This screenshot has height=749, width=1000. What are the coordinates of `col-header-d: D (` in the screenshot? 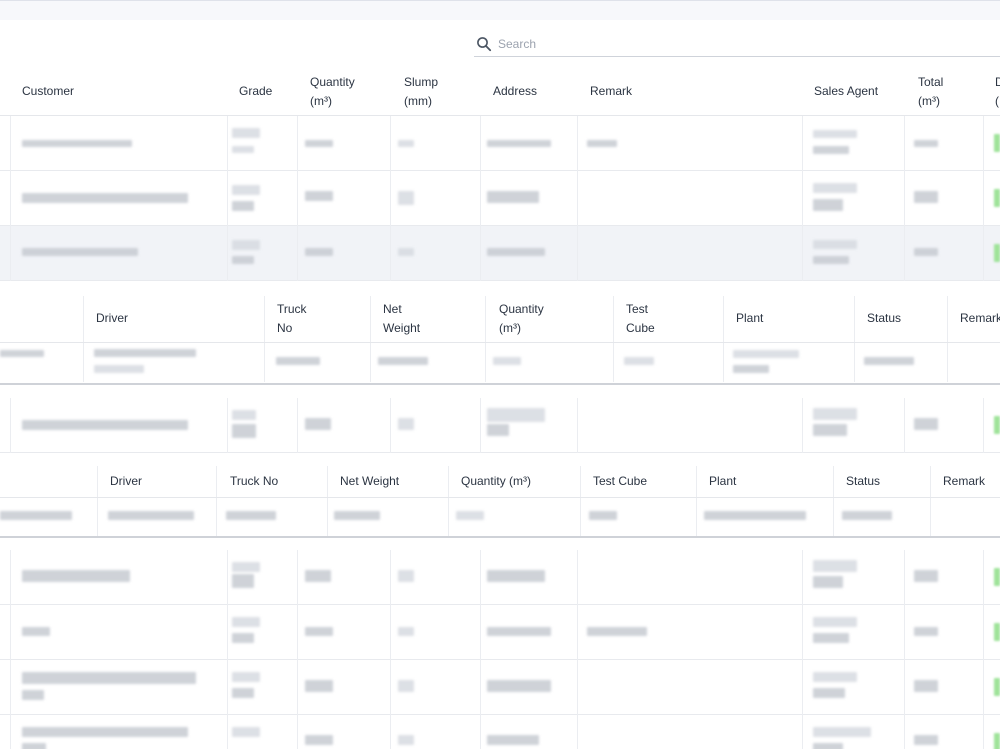 It's located at (997, 92).